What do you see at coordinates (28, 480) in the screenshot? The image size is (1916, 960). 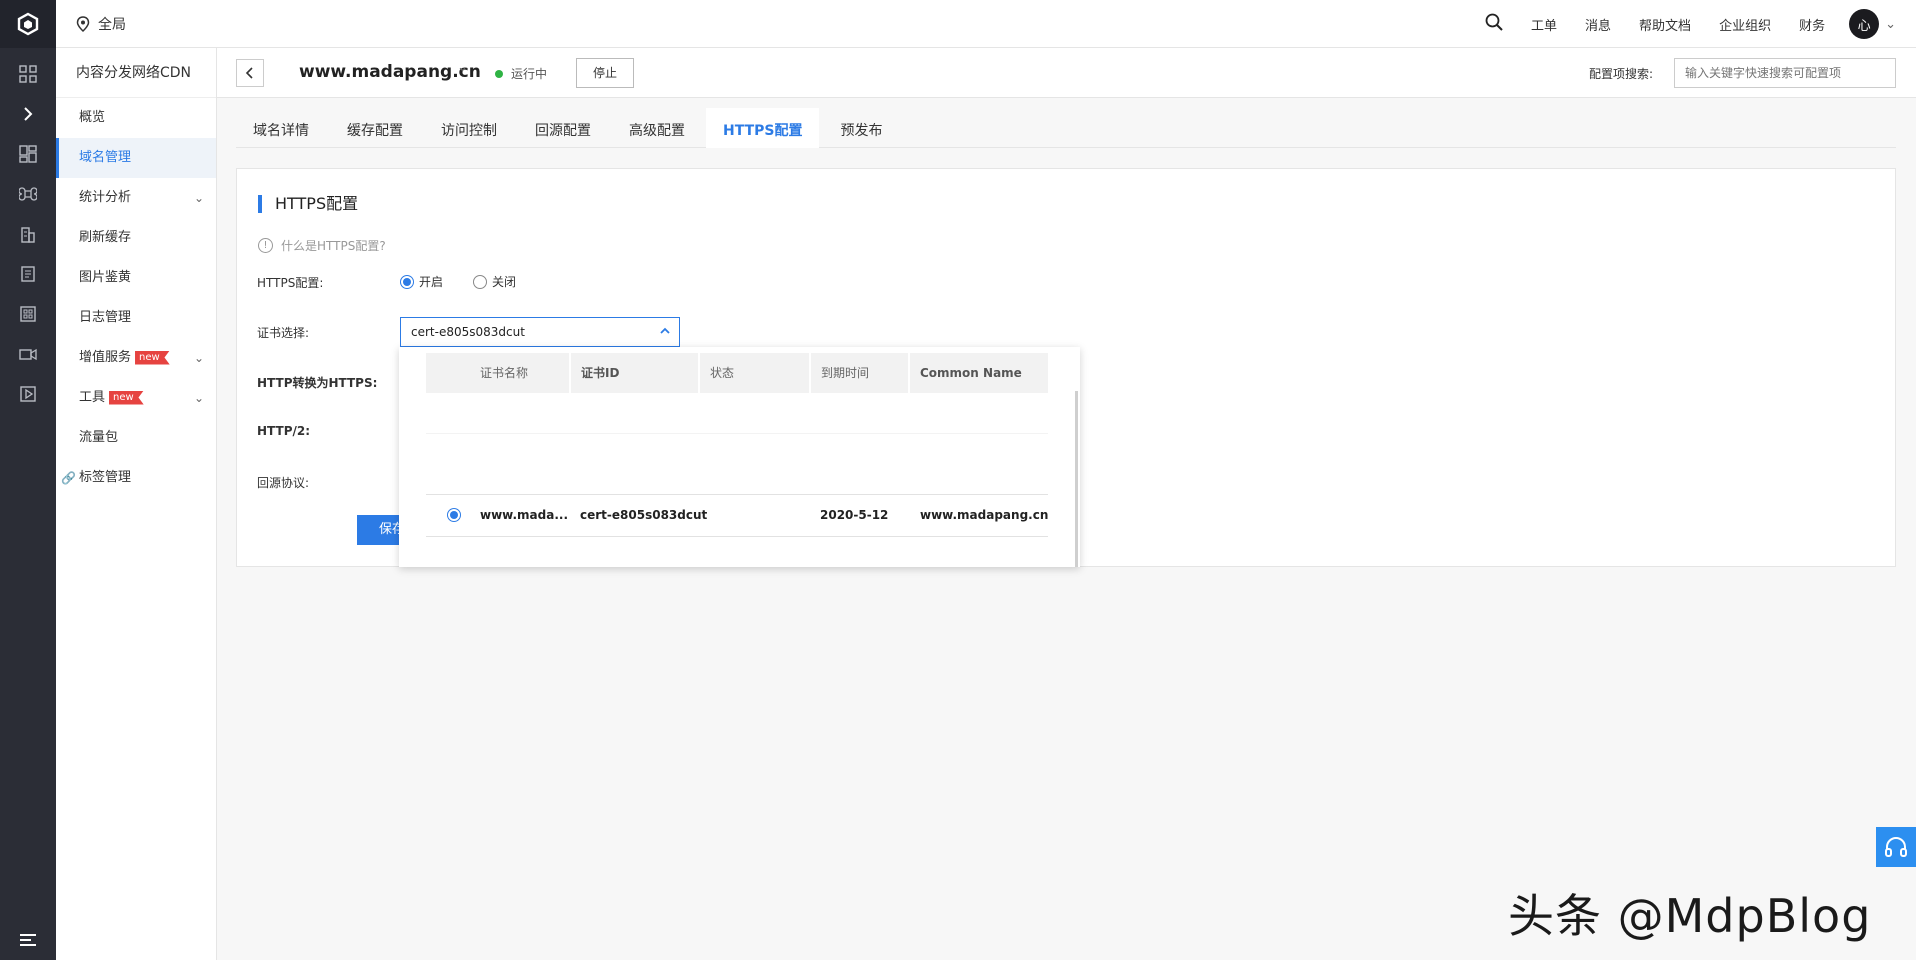 I see `icon-rail` at bounding box center [28, 480].